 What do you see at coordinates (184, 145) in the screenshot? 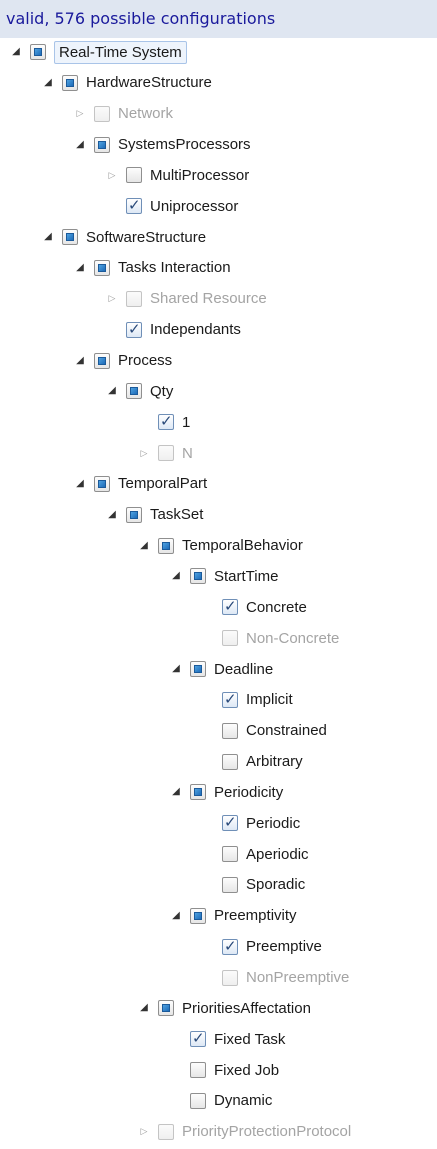
I see `tree-node-label: SystemsProcessors` at bounding box center [184, 145].